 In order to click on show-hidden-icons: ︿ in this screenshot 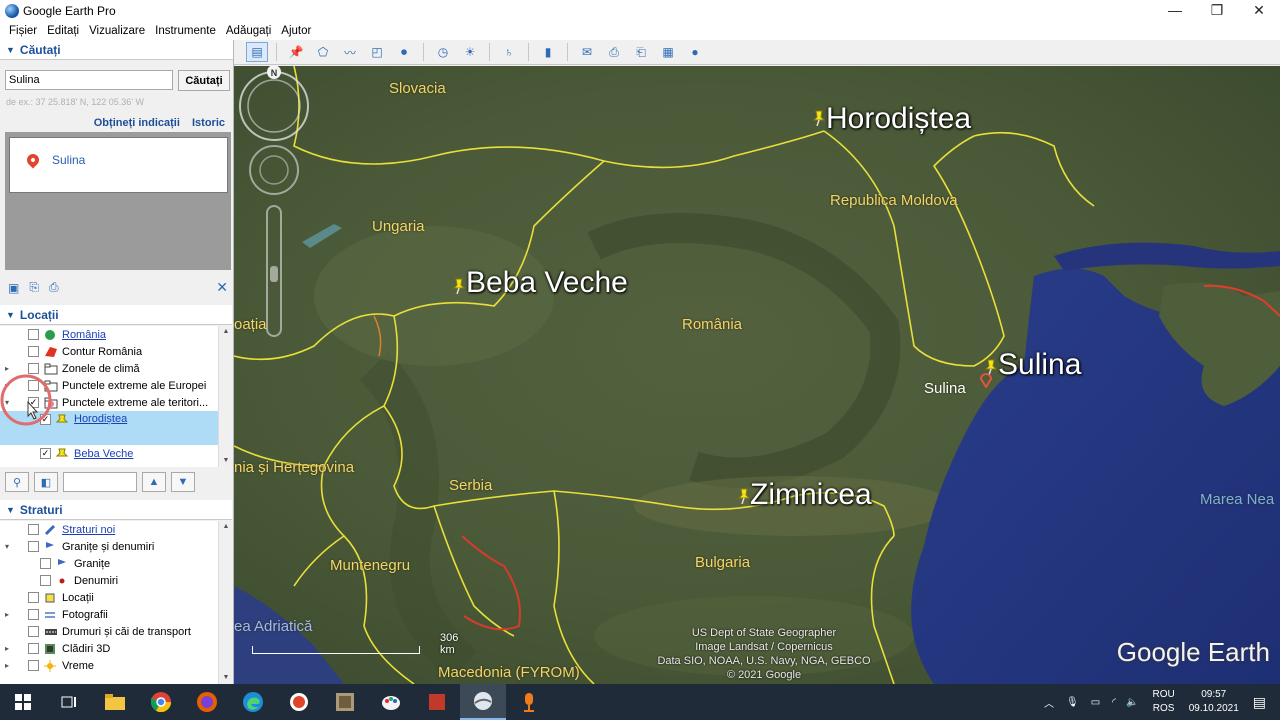, I will do `click(1049, 702)`.